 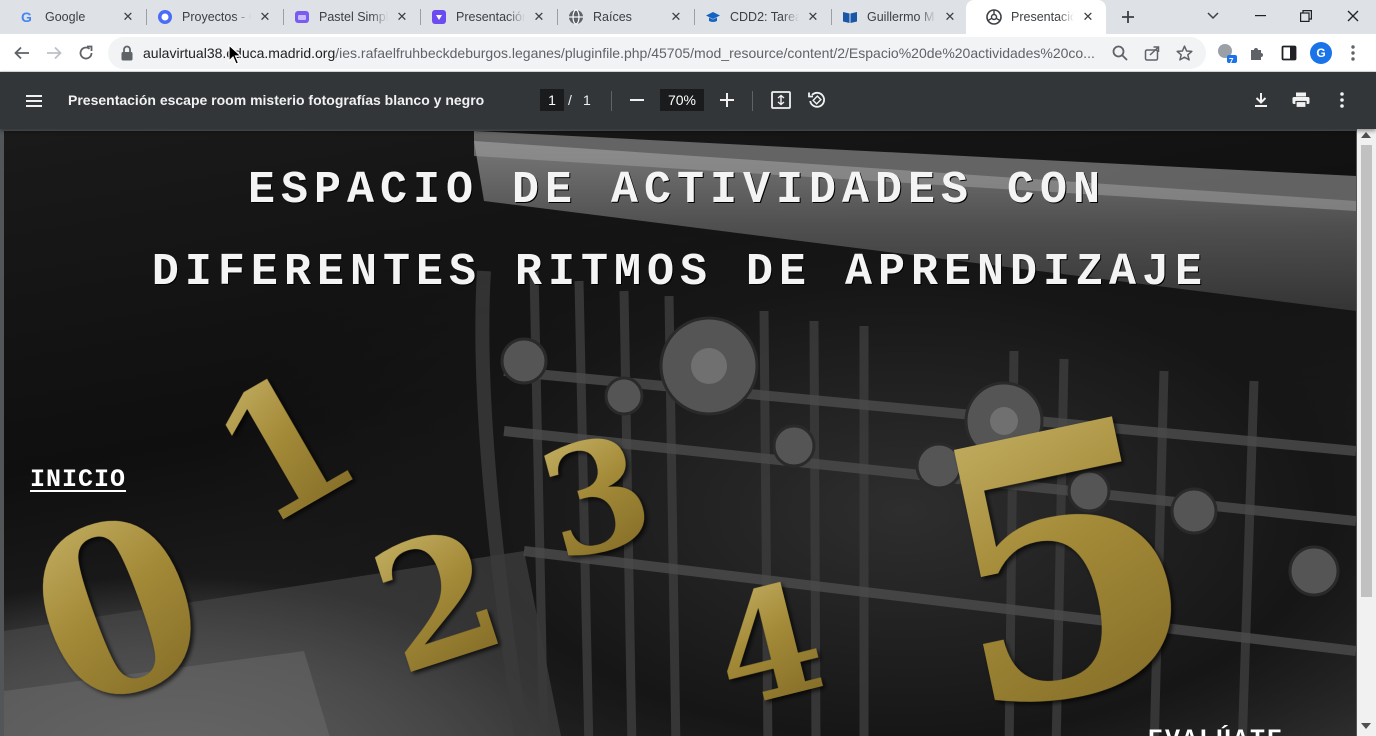 What do you see at coordinates (680, 272) in the screenshot?
I see `slide-title-line2: DIFERENTES RITMOS DE APRENDIZAJE` at bounding box center [680, 272].